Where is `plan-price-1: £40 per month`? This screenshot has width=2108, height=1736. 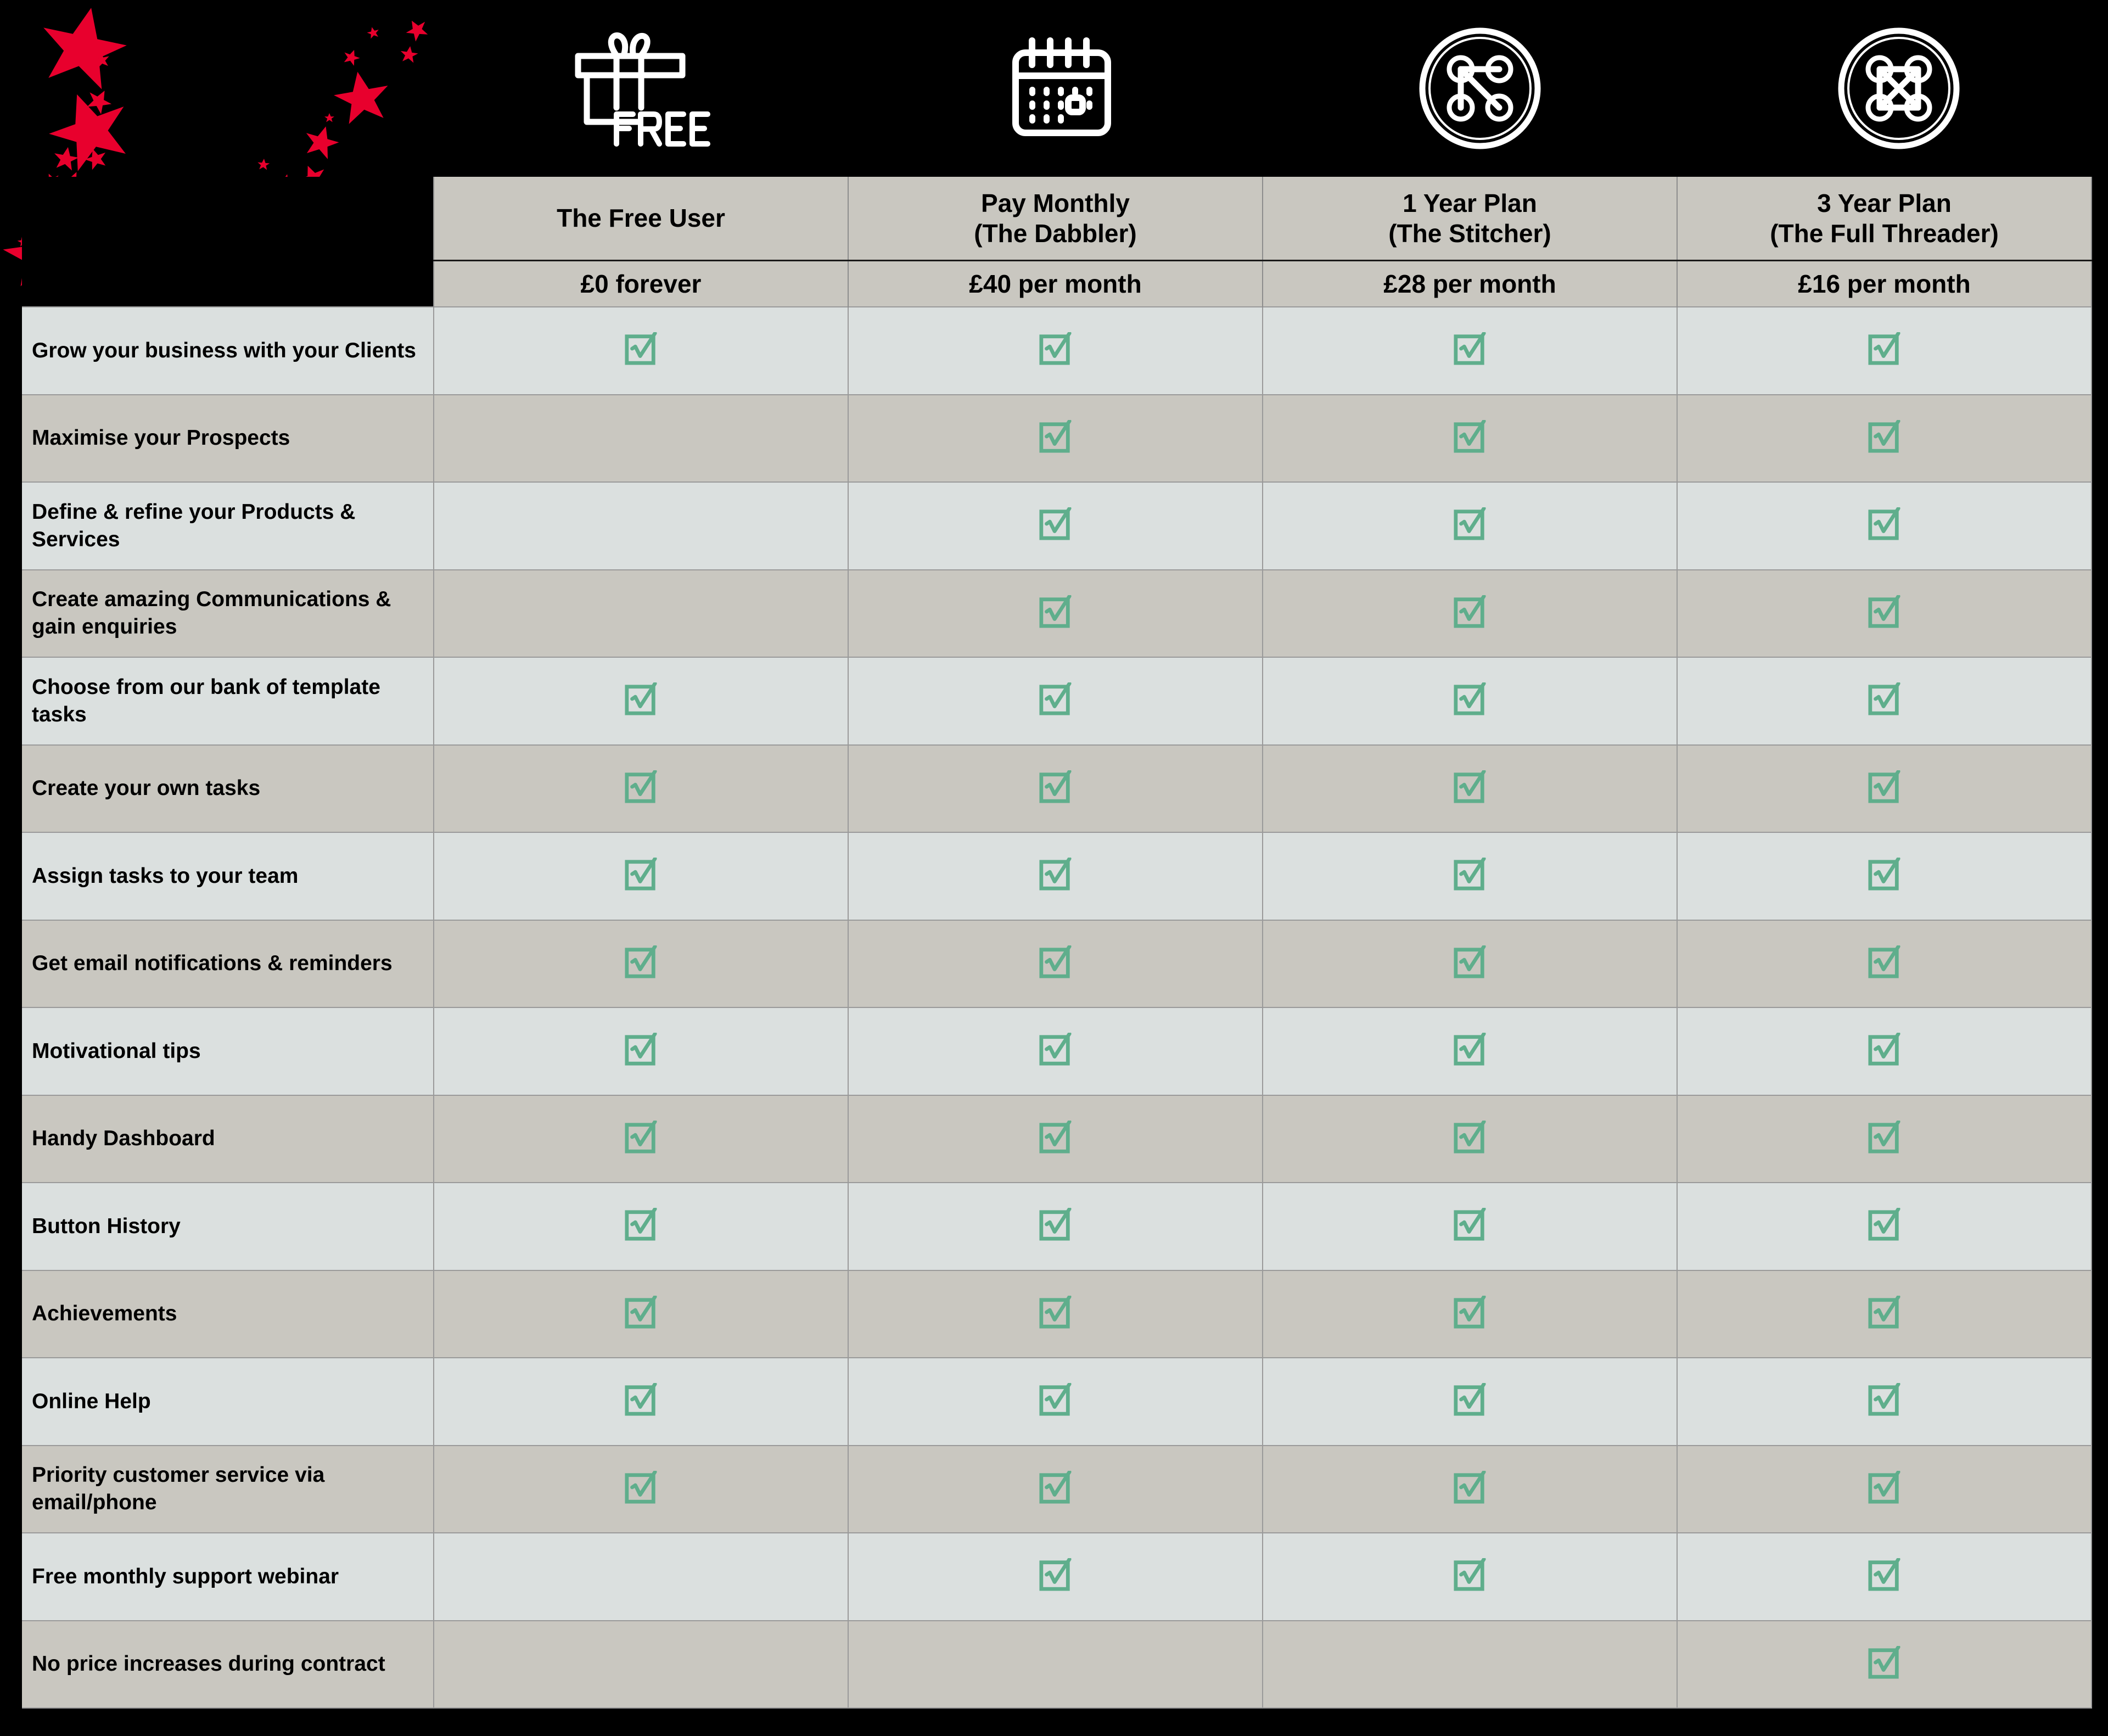 plan-price-1: £40 per month is located at coordinates (1055, 283).